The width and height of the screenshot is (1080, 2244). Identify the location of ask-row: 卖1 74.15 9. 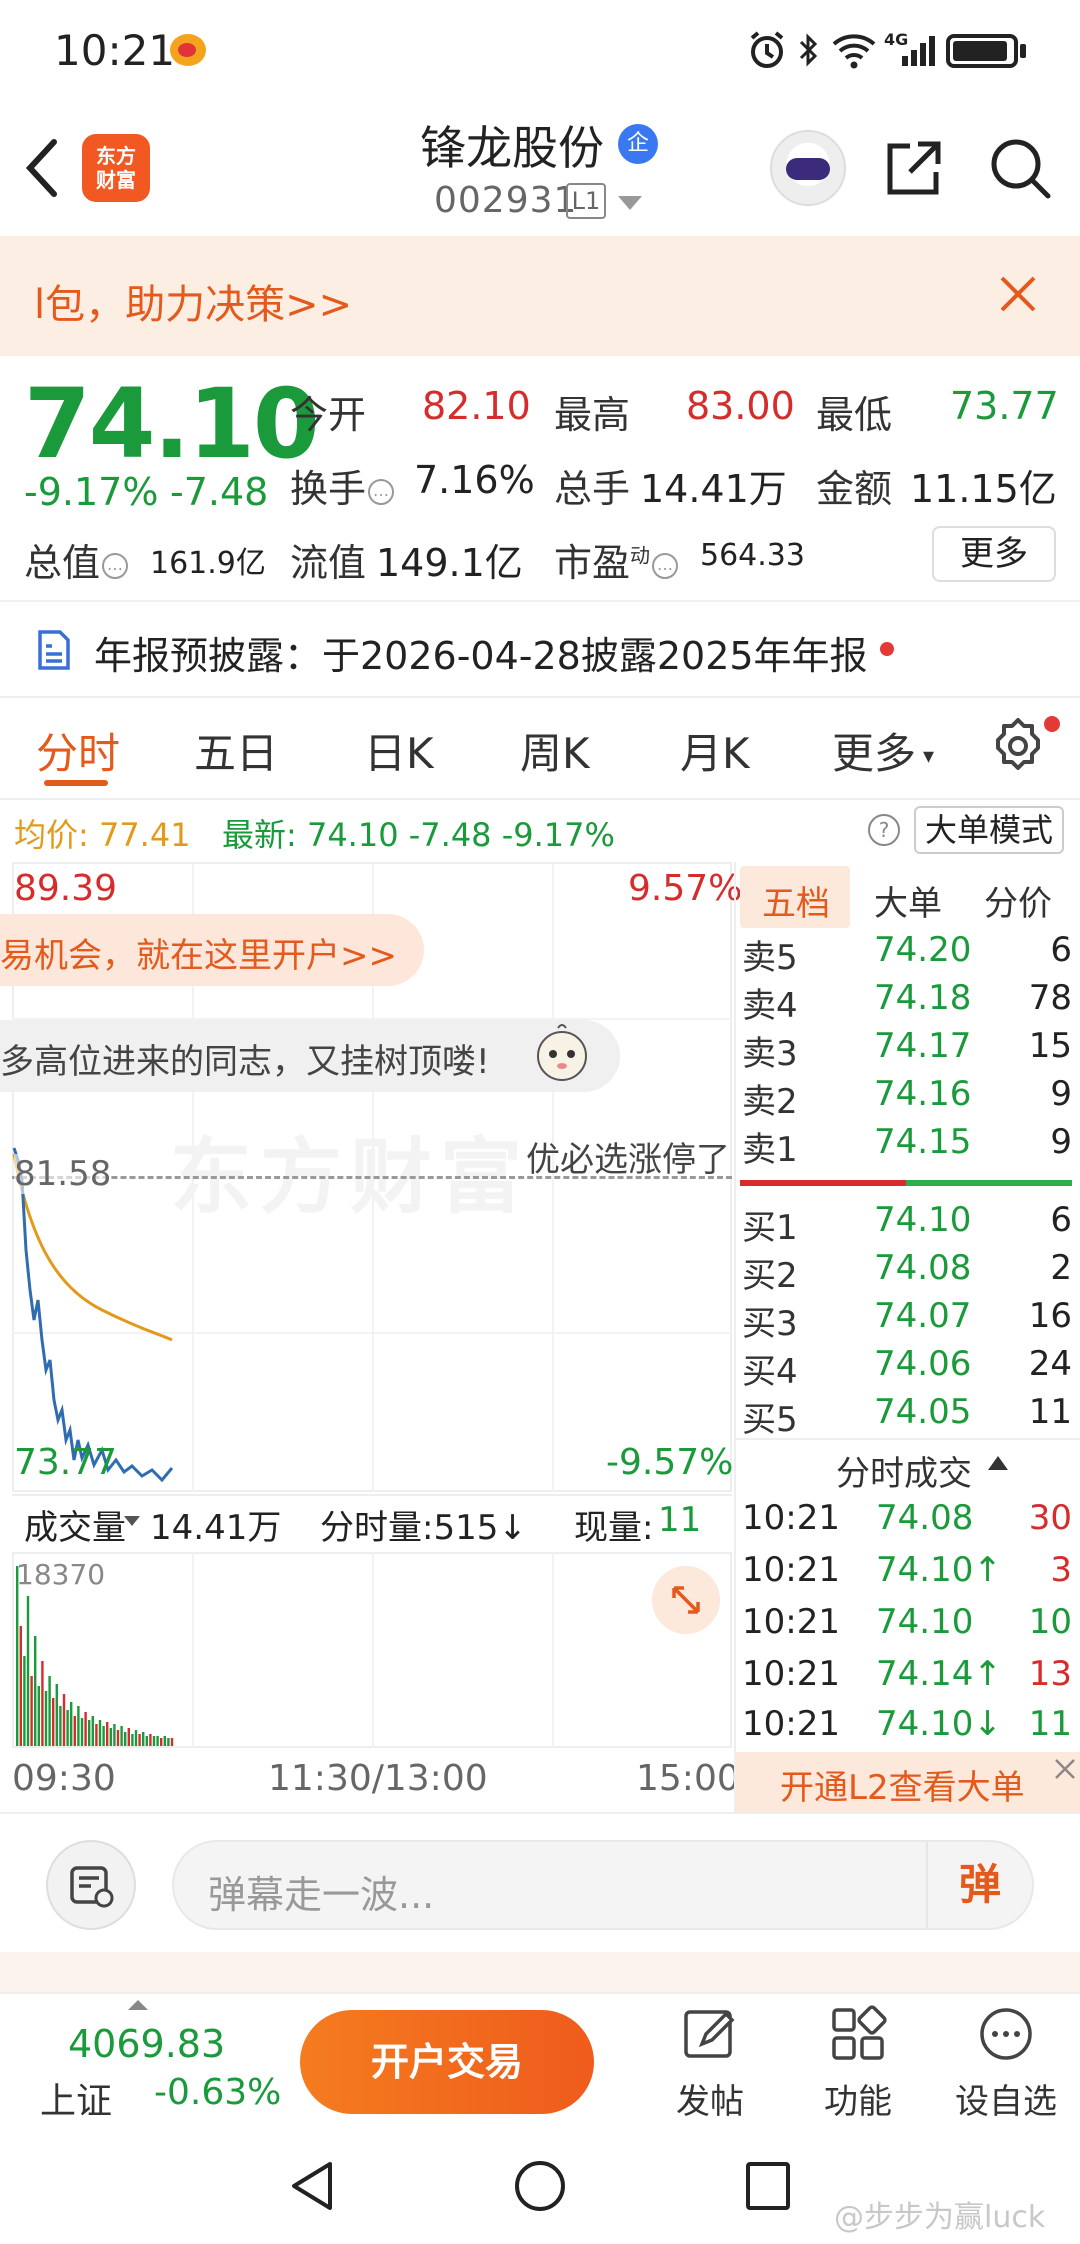
(907, 1146).